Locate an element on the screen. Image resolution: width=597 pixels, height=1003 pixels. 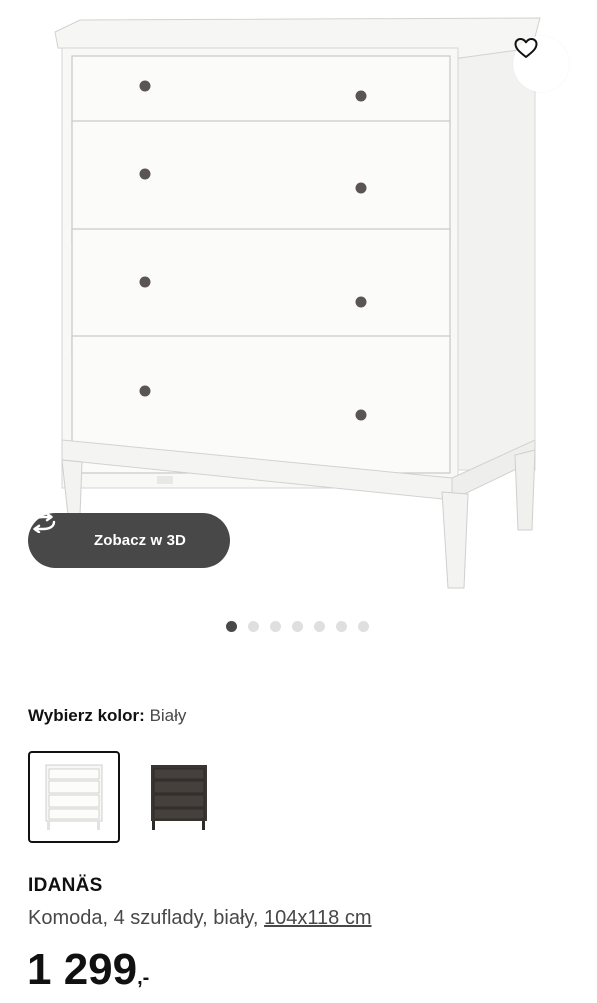
price-main: 1 299 is located at coordinates (82, 969).